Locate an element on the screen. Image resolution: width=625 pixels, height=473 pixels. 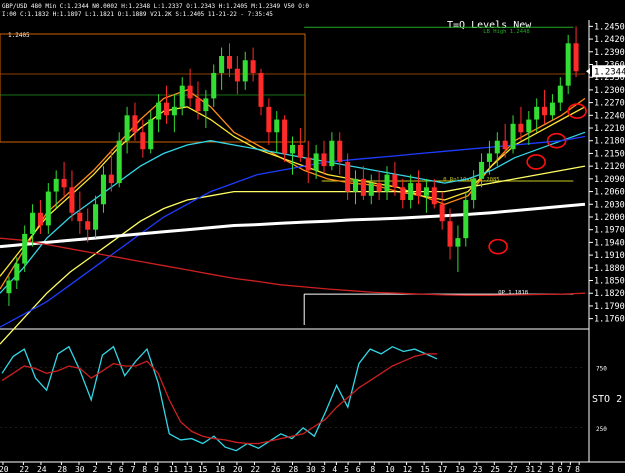
price-tick-label: 1.2150 is located at coordinates (609, 154).